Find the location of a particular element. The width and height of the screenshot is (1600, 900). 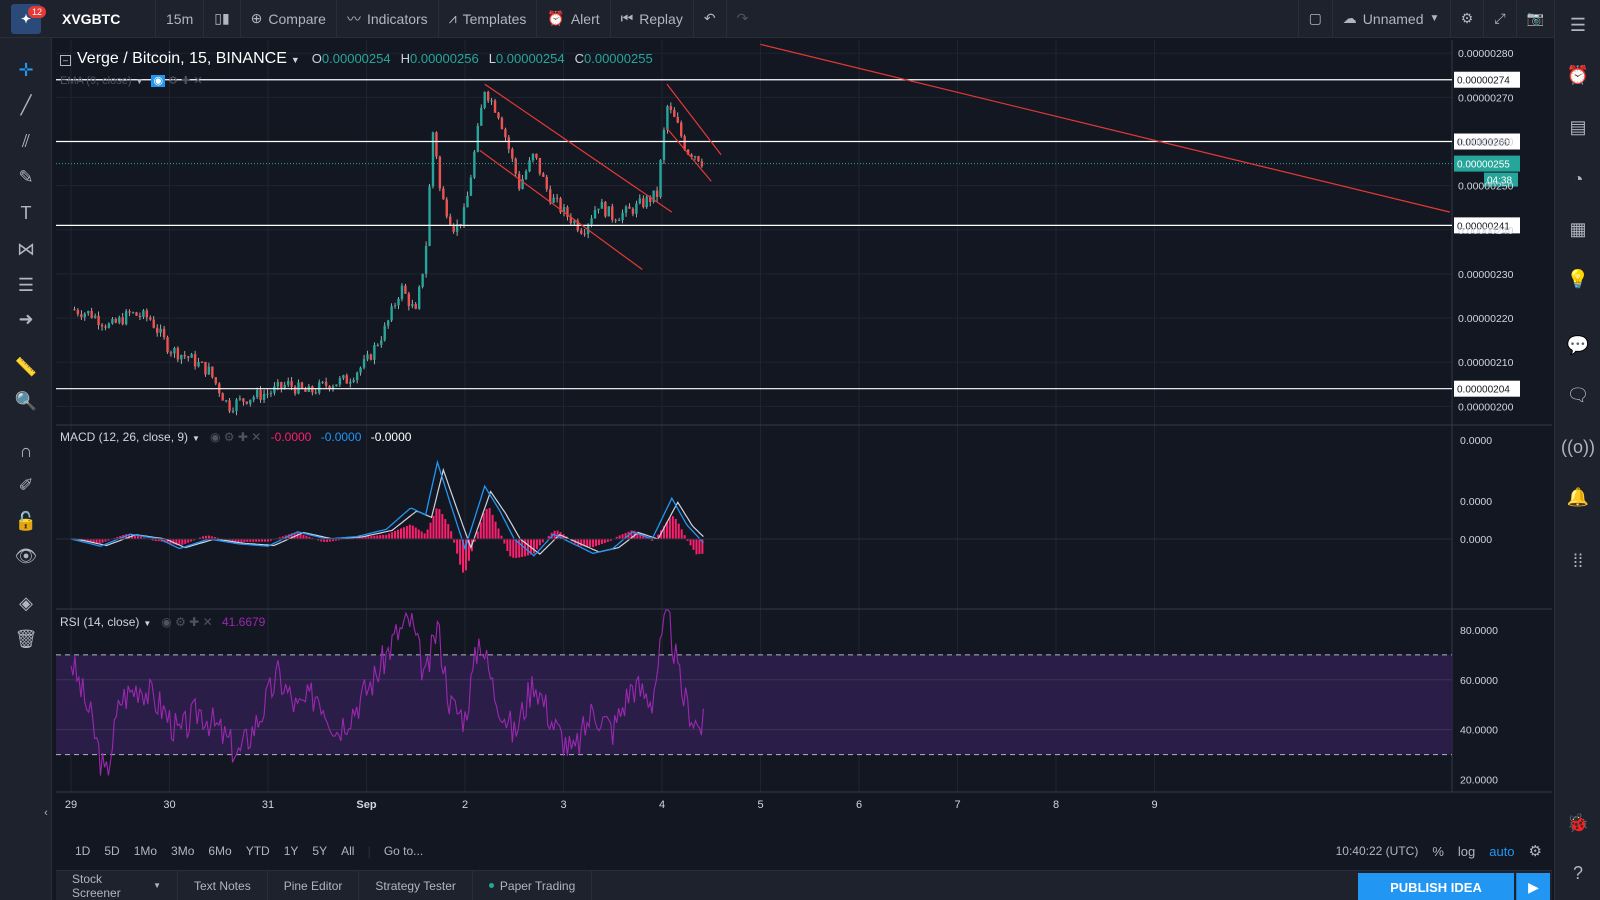

tab-strategy-tester: Strategy Tester is located at coordinates (416, 885).